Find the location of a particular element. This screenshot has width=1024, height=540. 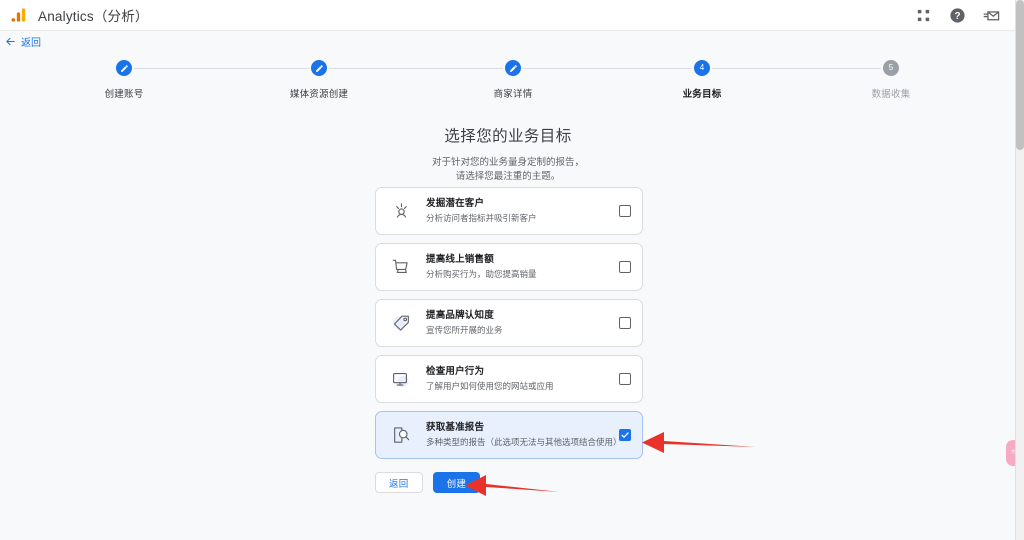

stepper-step-business-details: 商家详情 is located at coordinates (513, 80).